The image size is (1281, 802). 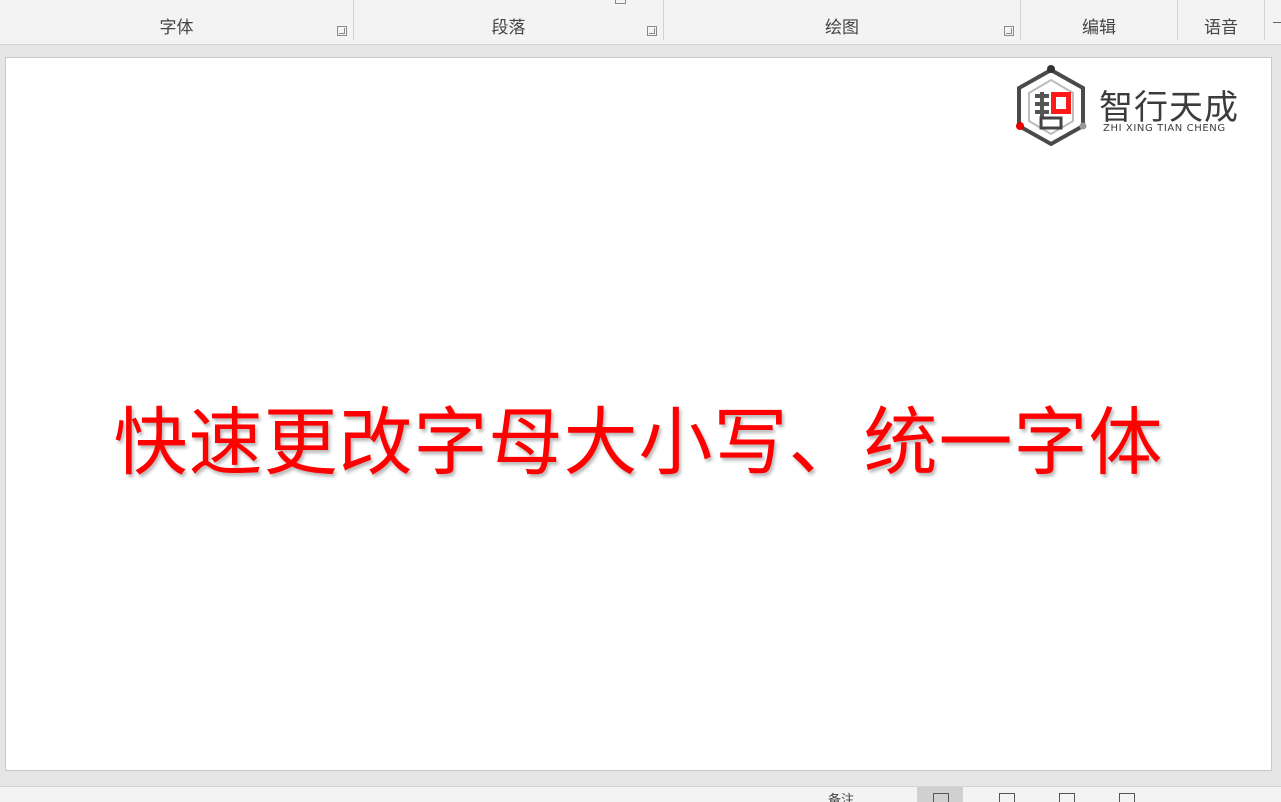 What do you see at coordinates (1126, 794) in the screenshot?
I see `slideshow-view-button` at bounding box center [1126, 794].